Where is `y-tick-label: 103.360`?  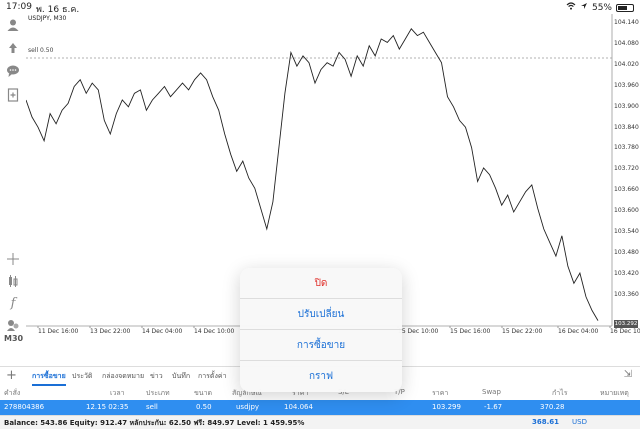
y-tick-label: 103.360 is located at coordinates (626, 294).